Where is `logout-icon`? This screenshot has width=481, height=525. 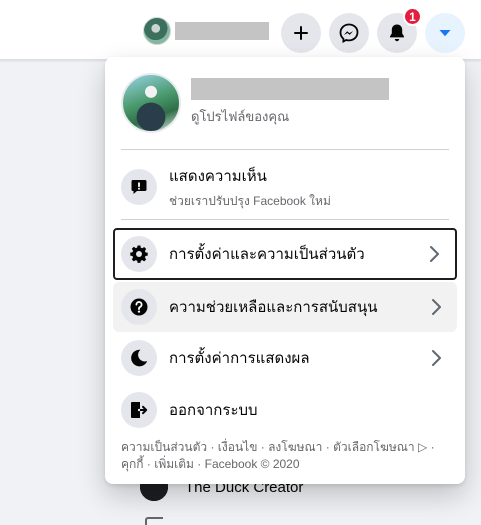 logout-icon is located at coordinates (139, 410).